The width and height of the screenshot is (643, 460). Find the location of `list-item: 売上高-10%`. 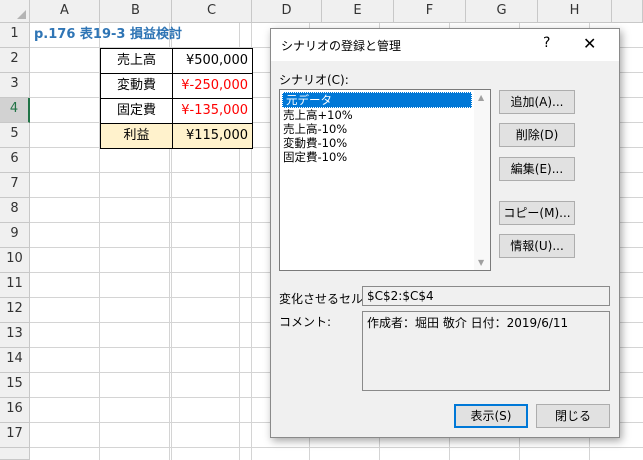

list-item: 売上高-10% is located at coordinates (385, 129).